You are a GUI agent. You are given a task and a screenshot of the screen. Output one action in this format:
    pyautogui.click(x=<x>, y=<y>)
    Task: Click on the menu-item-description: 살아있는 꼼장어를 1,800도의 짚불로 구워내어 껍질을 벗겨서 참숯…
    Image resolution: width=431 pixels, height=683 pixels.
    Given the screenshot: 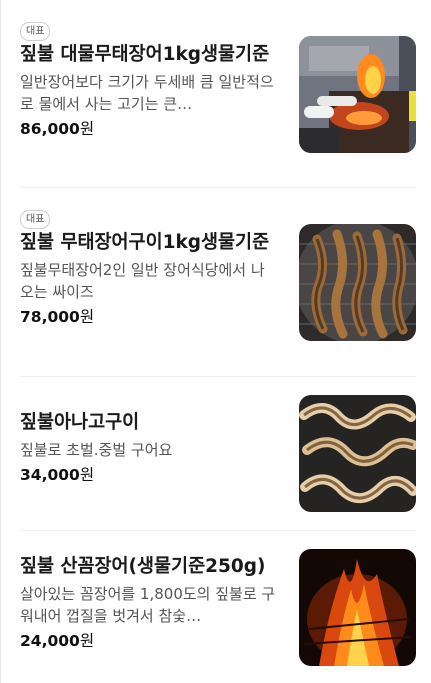 What is the action you would take?
    pyautogui.click(x=148, y=605)
    